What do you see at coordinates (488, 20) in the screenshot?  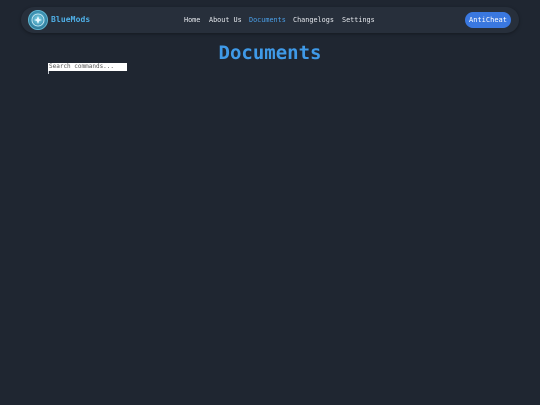 I see `anticheat-button: AntiCheat` at bounding box center [488, 20].